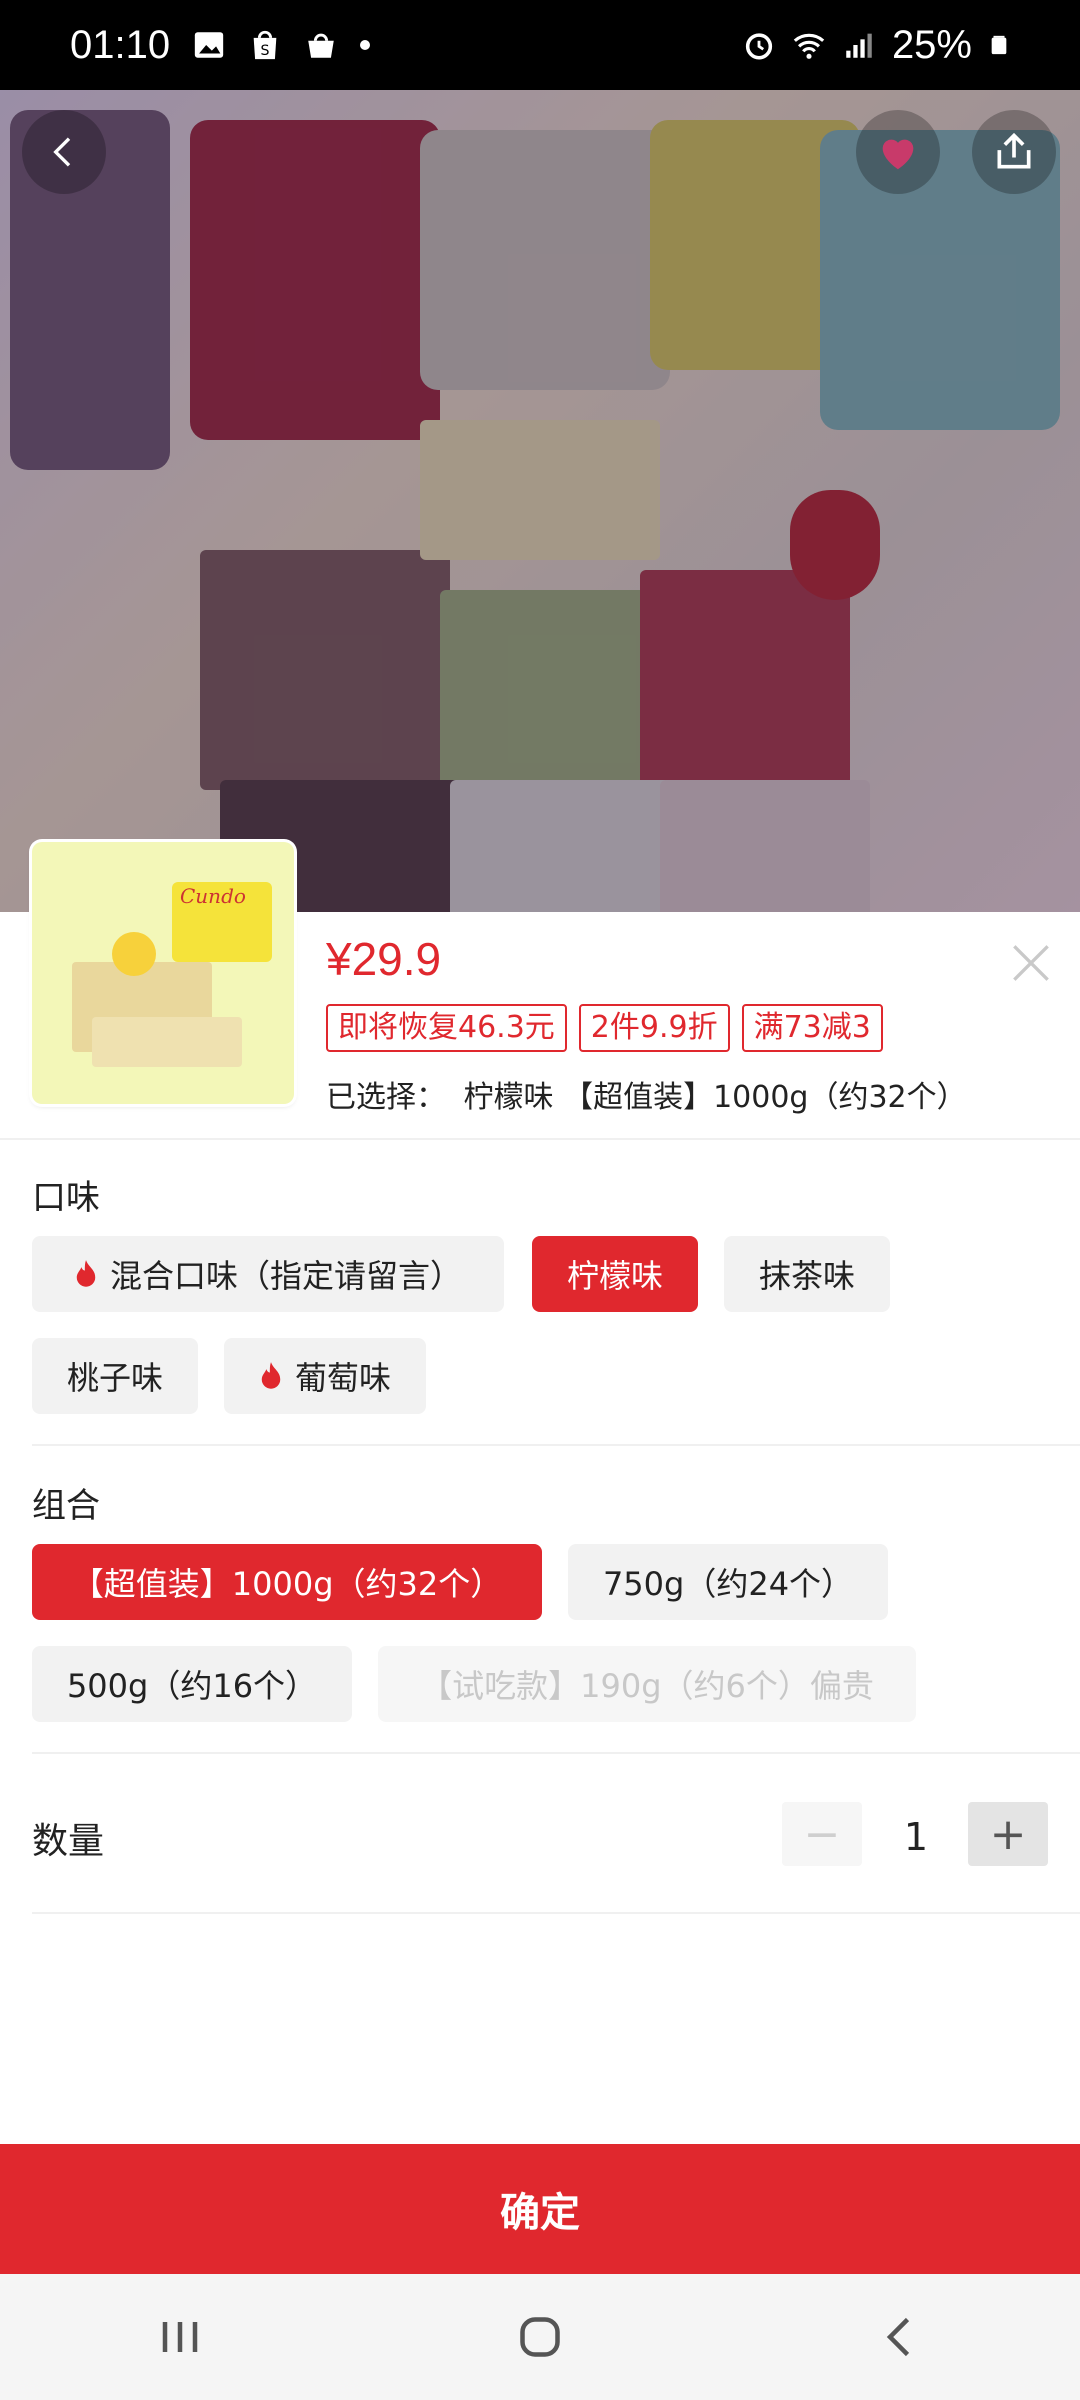  I want to click on minus-icon: −, so click(822, 1834).